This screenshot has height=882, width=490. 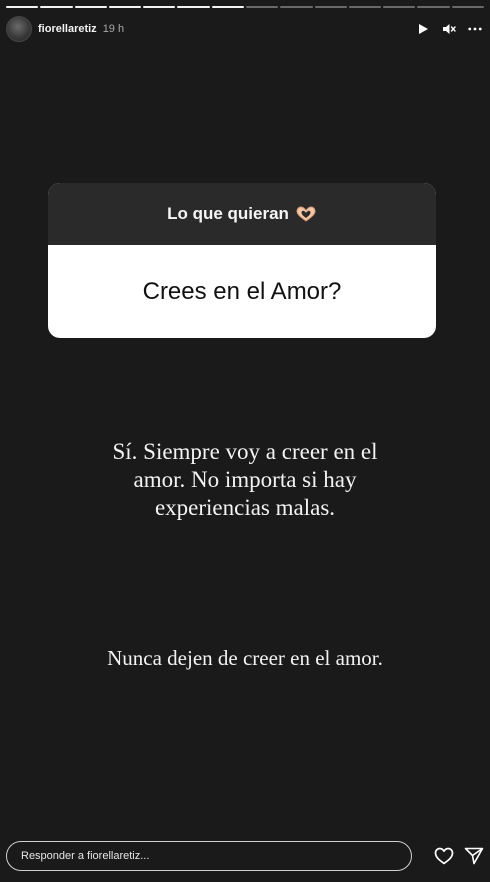 I want to click on question-sticker-header: Lo que quieran, so click(x=242, y=214).